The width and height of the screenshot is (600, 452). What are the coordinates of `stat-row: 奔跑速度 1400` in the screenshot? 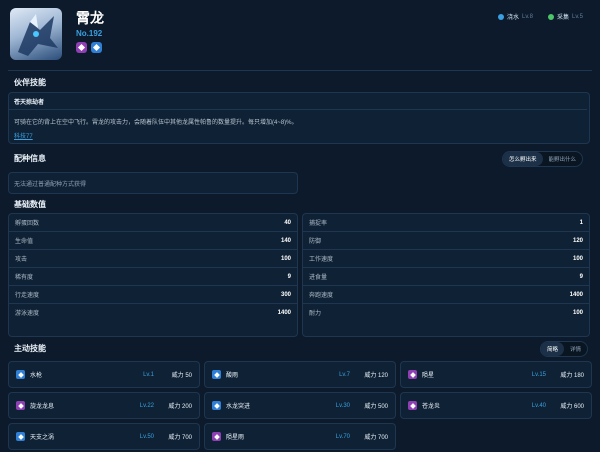 It's located at (446, 294).